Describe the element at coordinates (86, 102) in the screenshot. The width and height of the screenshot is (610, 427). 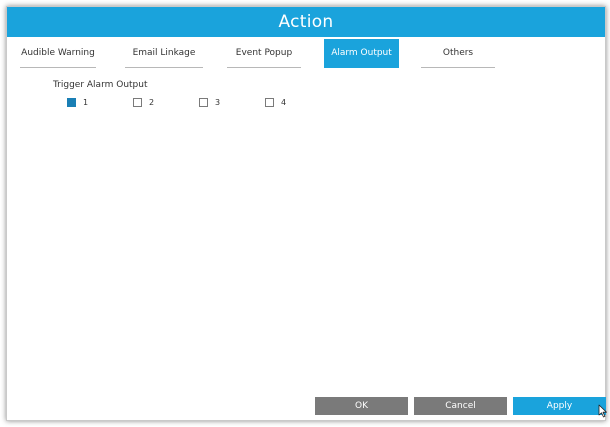
I see `alarm-output-1-label: 1` at that location.